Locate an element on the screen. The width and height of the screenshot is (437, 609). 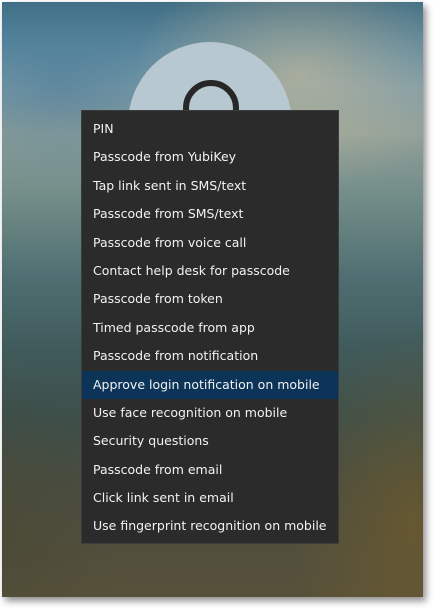
menu-item-passcode-notification: Passcode from notification is located at coordinates (210, 356).